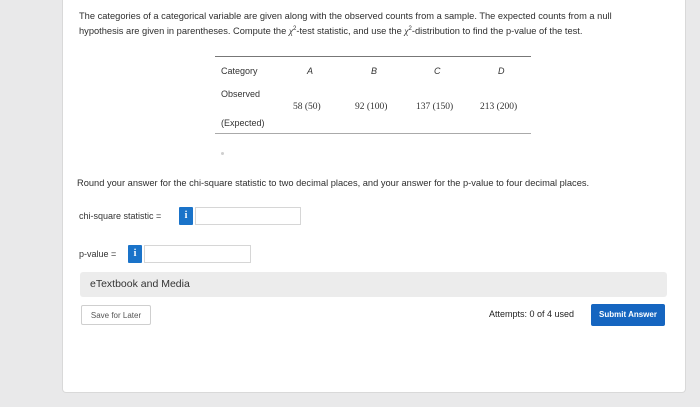  I want to click on header-category-d: D, so click(501, 71).